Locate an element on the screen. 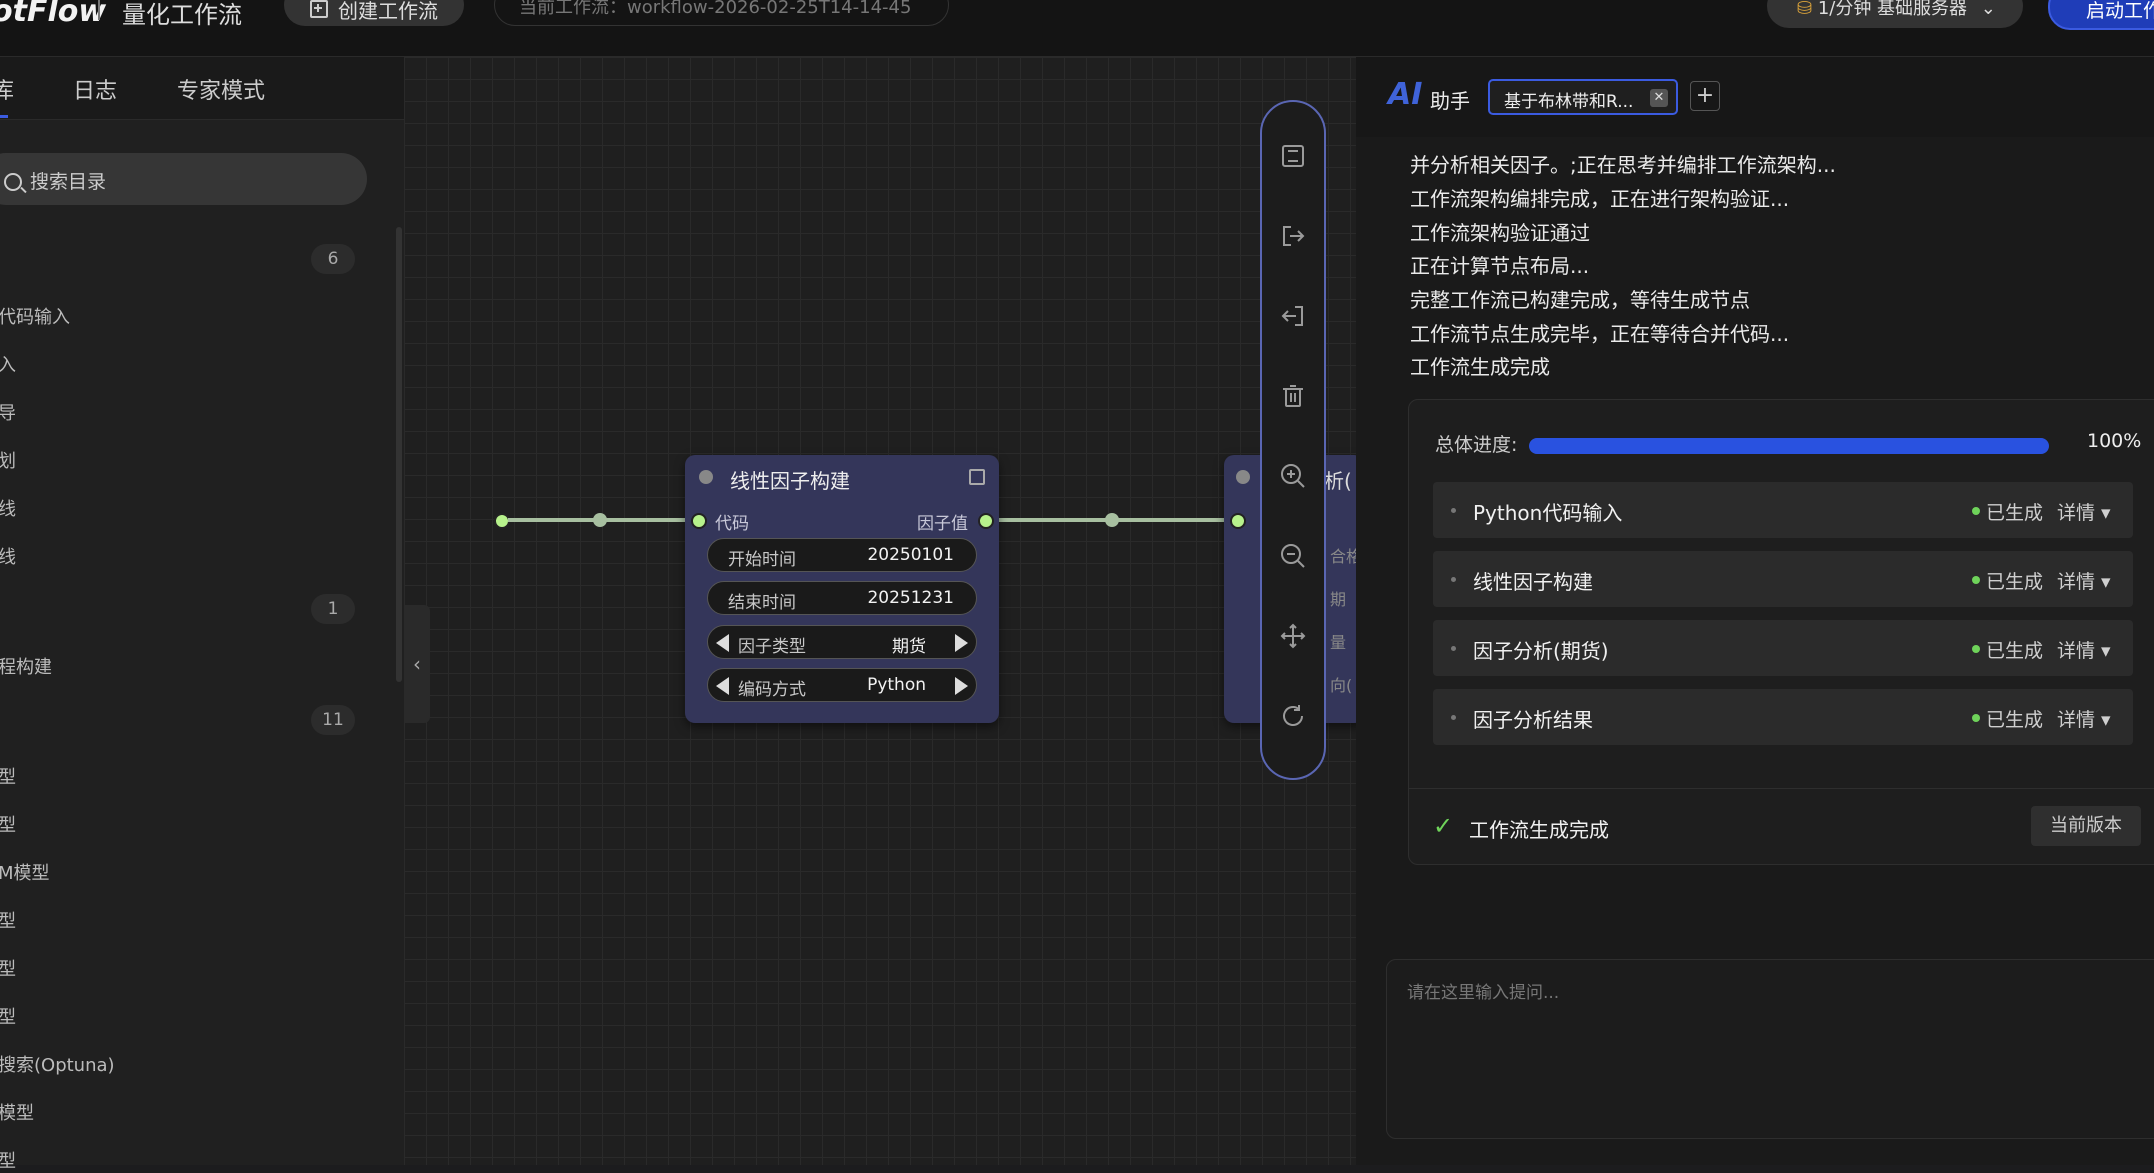 This screenshot has width=2154, height=1173. chevron-left-icon: ‹ is located at coordinates (417, 664).